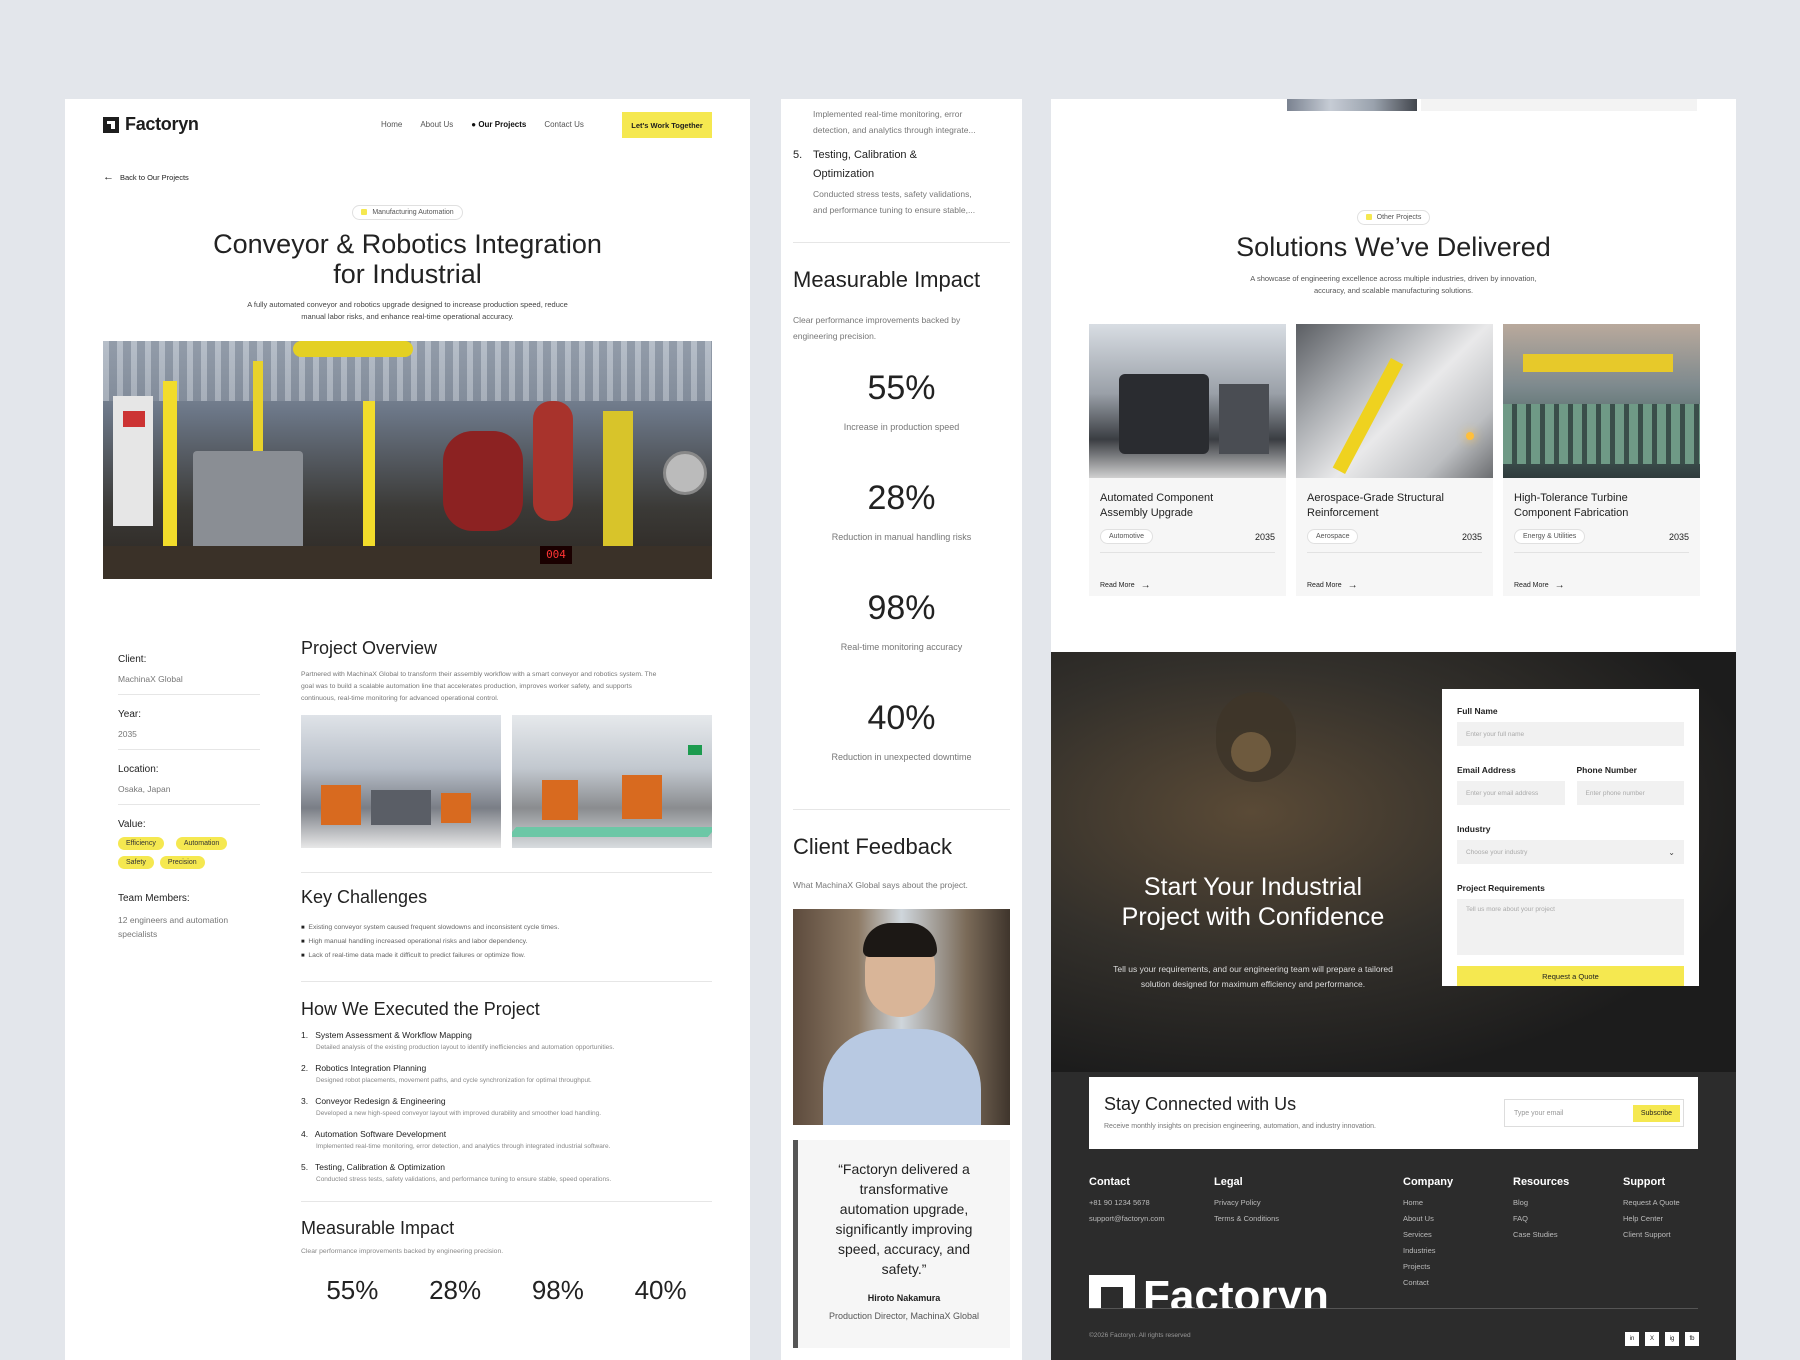 The image size is (1800, 1360). What do you see at coordinates (1428, 1234) in the screenshot?
I see `footer-link: Services` at bounding box center [1428, 1234].